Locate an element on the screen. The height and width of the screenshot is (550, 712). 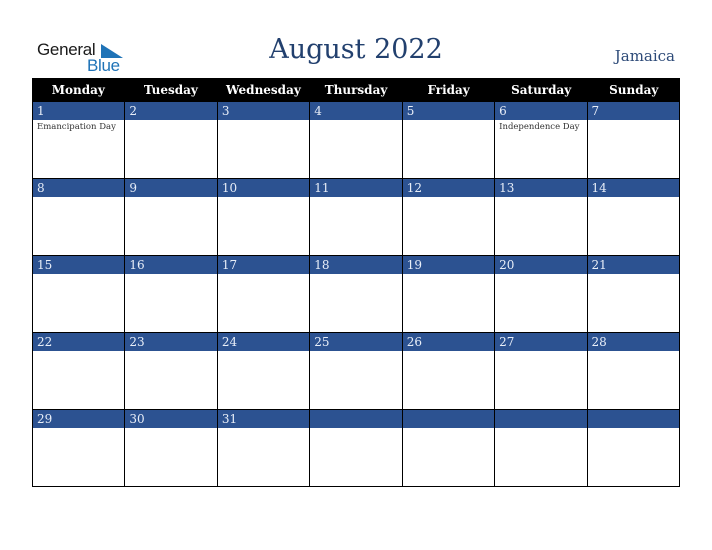
day-cell: 22 is located at coordinates (79, 371).